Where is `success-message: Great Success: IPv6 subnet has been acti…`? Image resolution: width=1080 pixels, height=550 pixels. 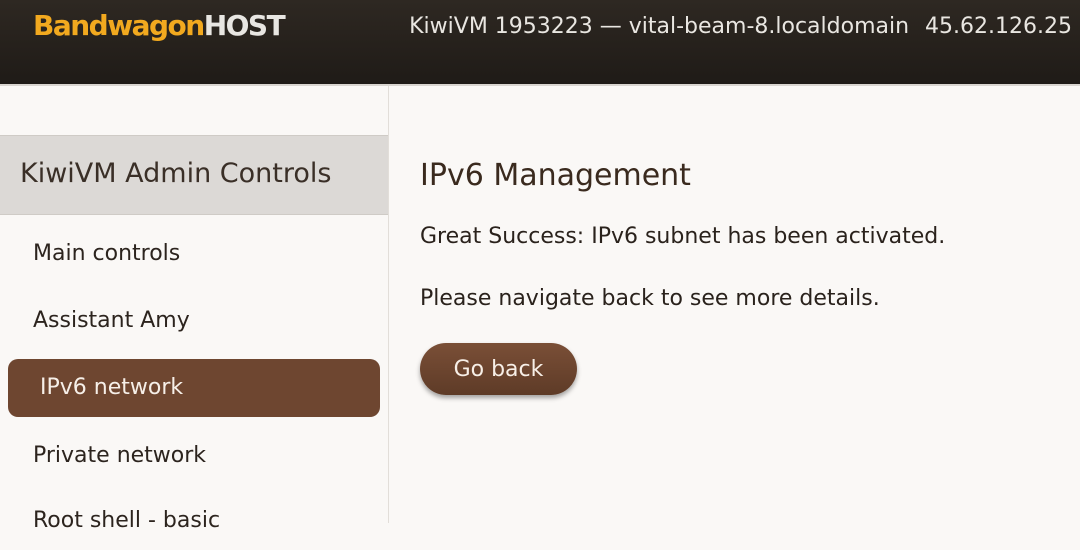
success-message: Great Success: IPv6 subnet has been acti… is located at coordinates (683, 236).